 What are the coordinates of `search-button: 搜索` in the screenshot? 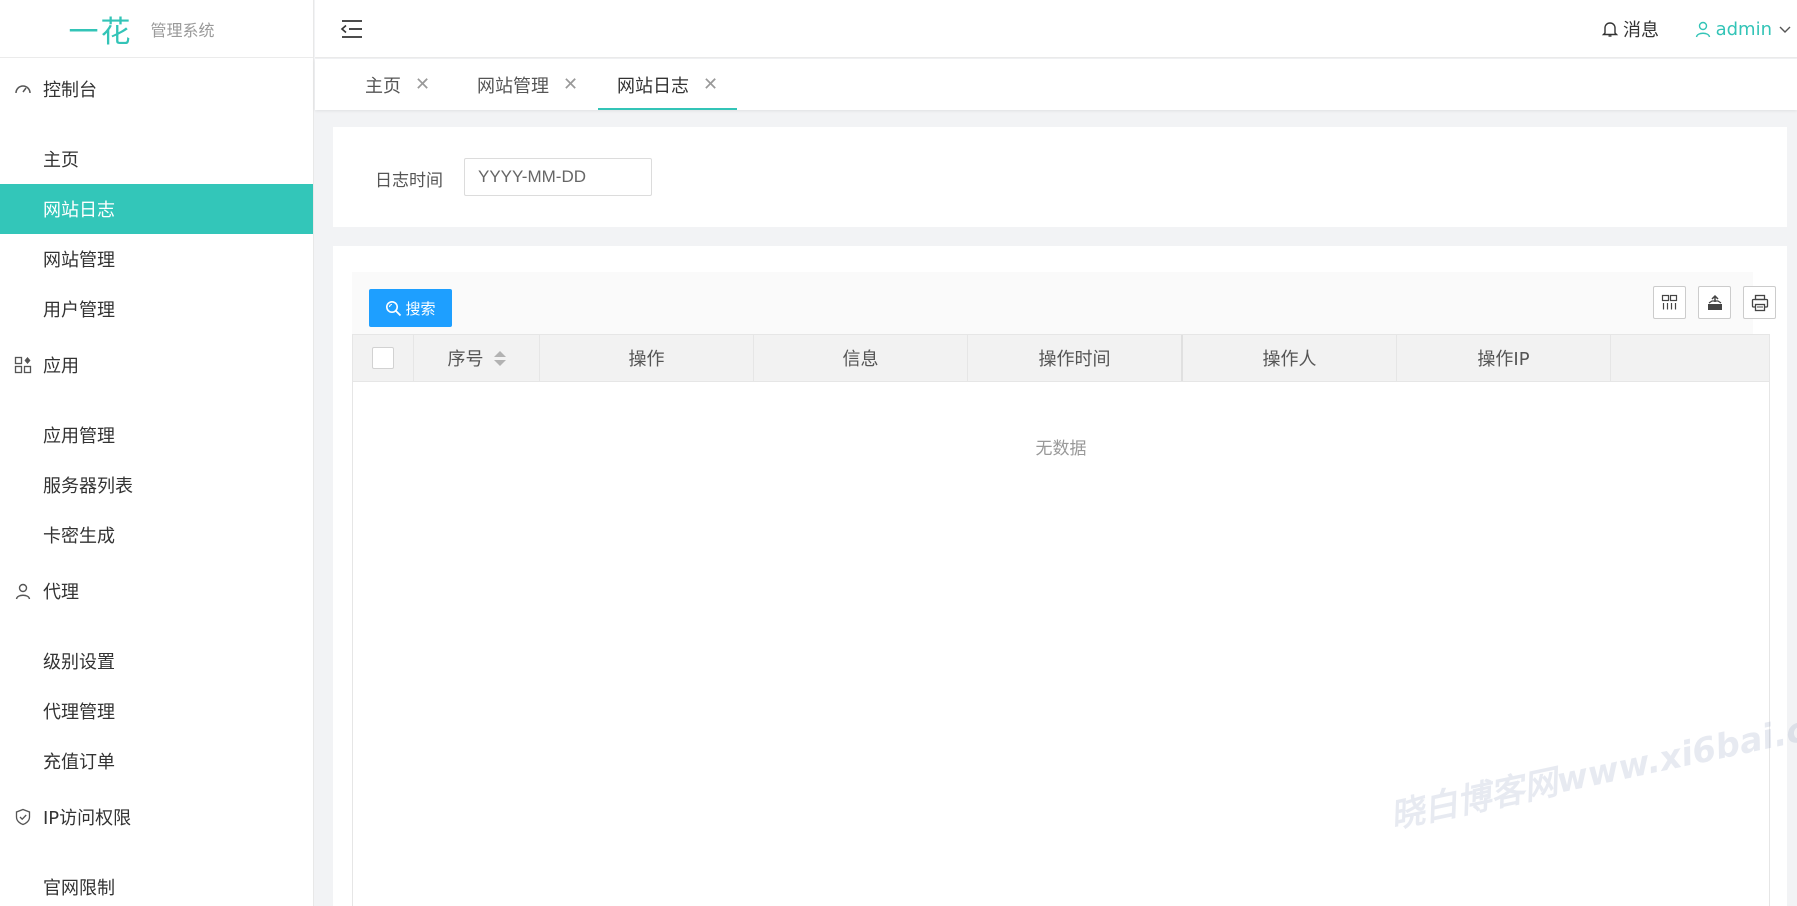 It's located at (410, 308).